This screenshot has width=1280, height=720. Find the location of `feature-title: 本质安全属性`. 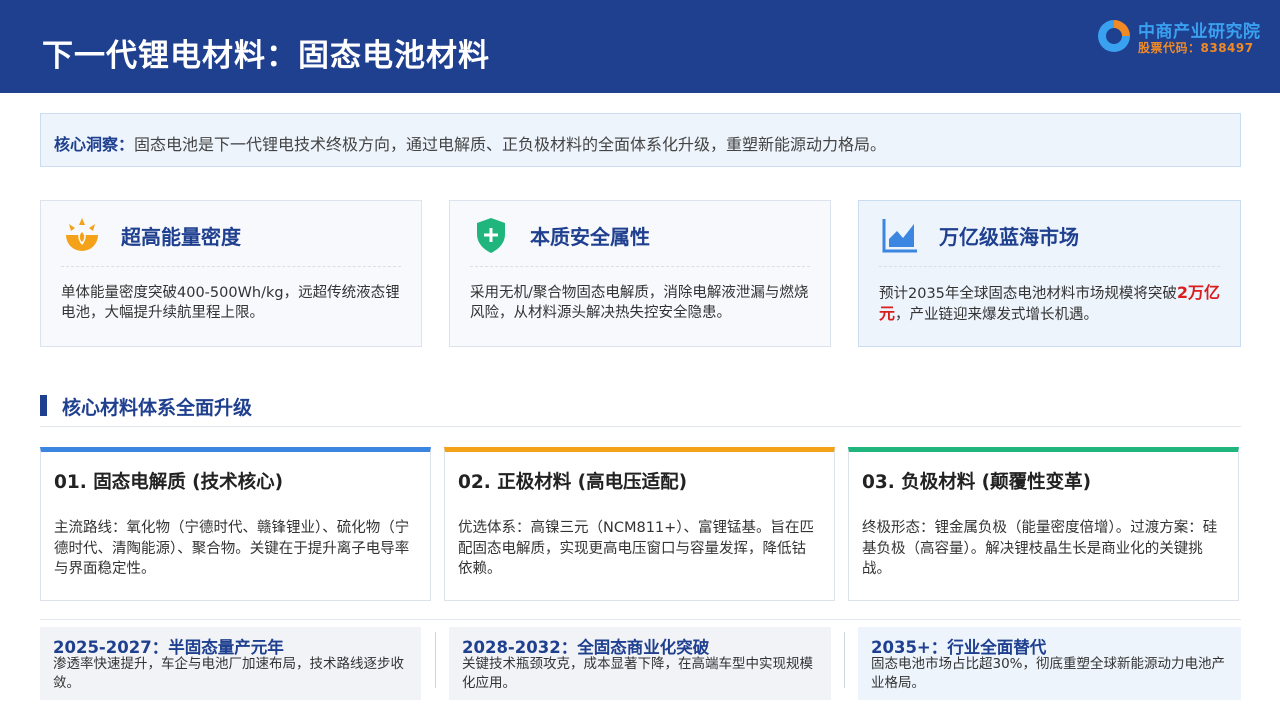

feature-title: 本质安全属性 is located at coordinates (590, 237).